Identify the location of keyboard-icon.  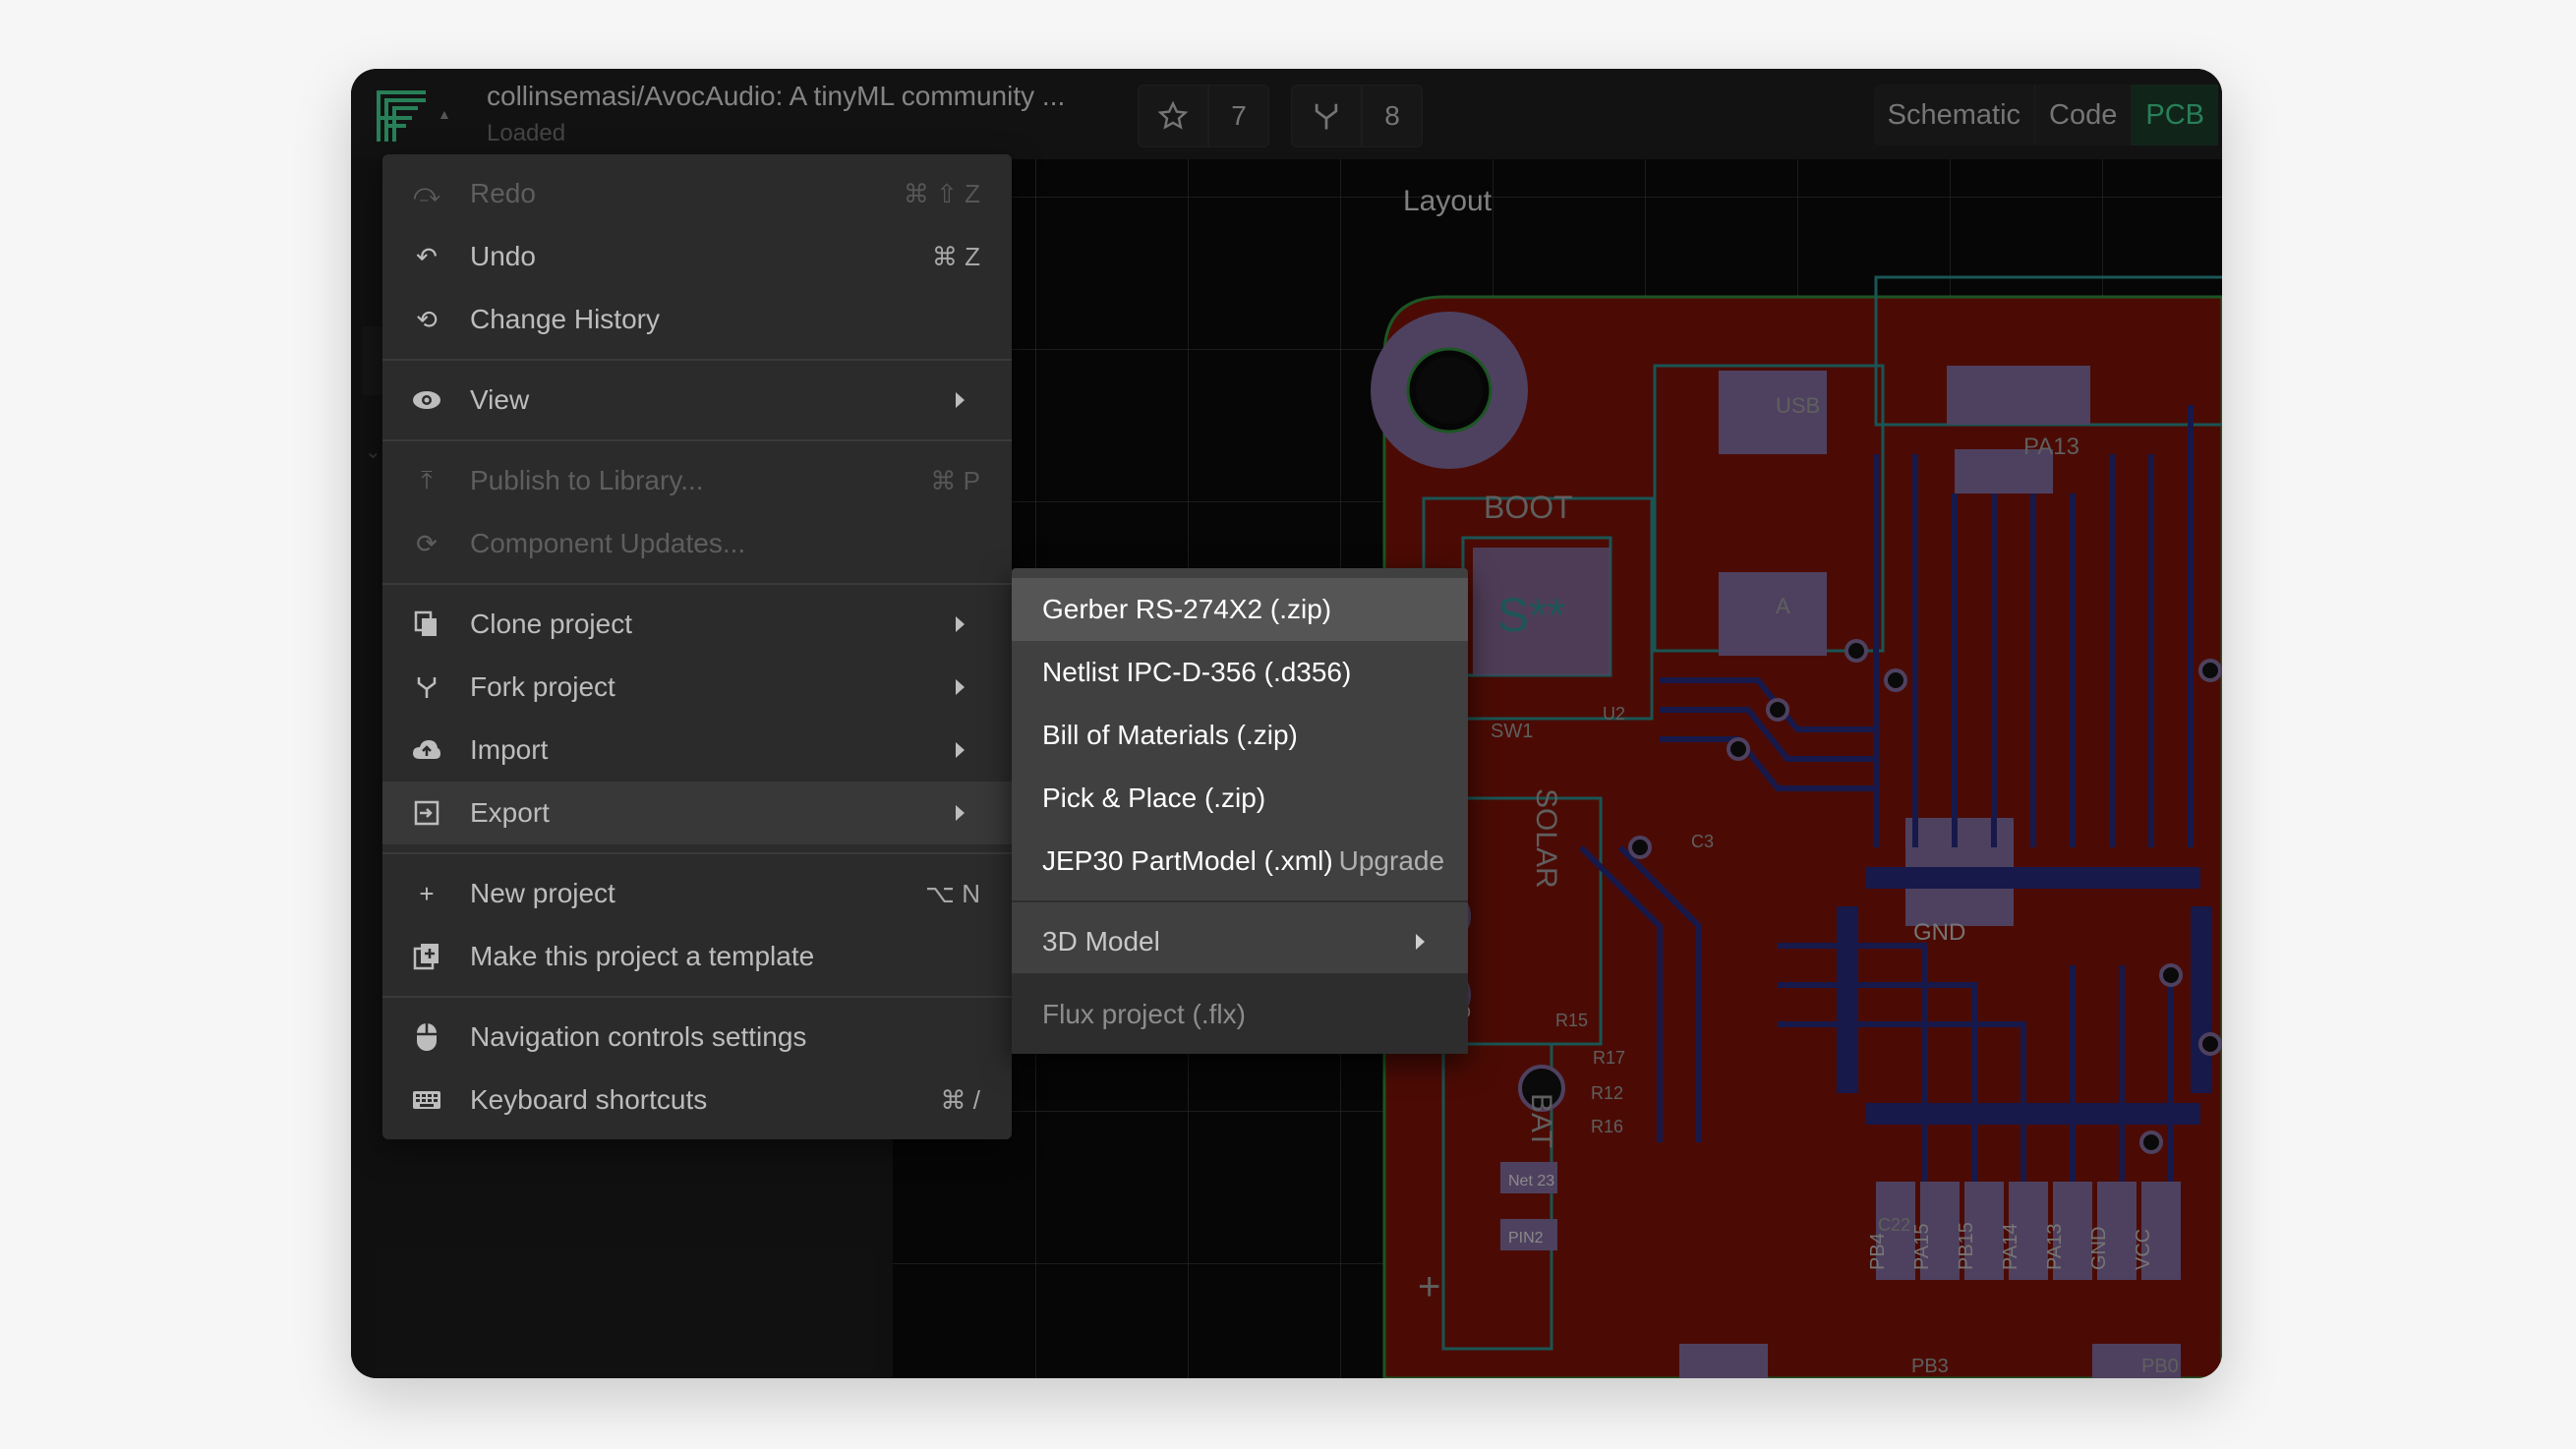
(426, 1100).